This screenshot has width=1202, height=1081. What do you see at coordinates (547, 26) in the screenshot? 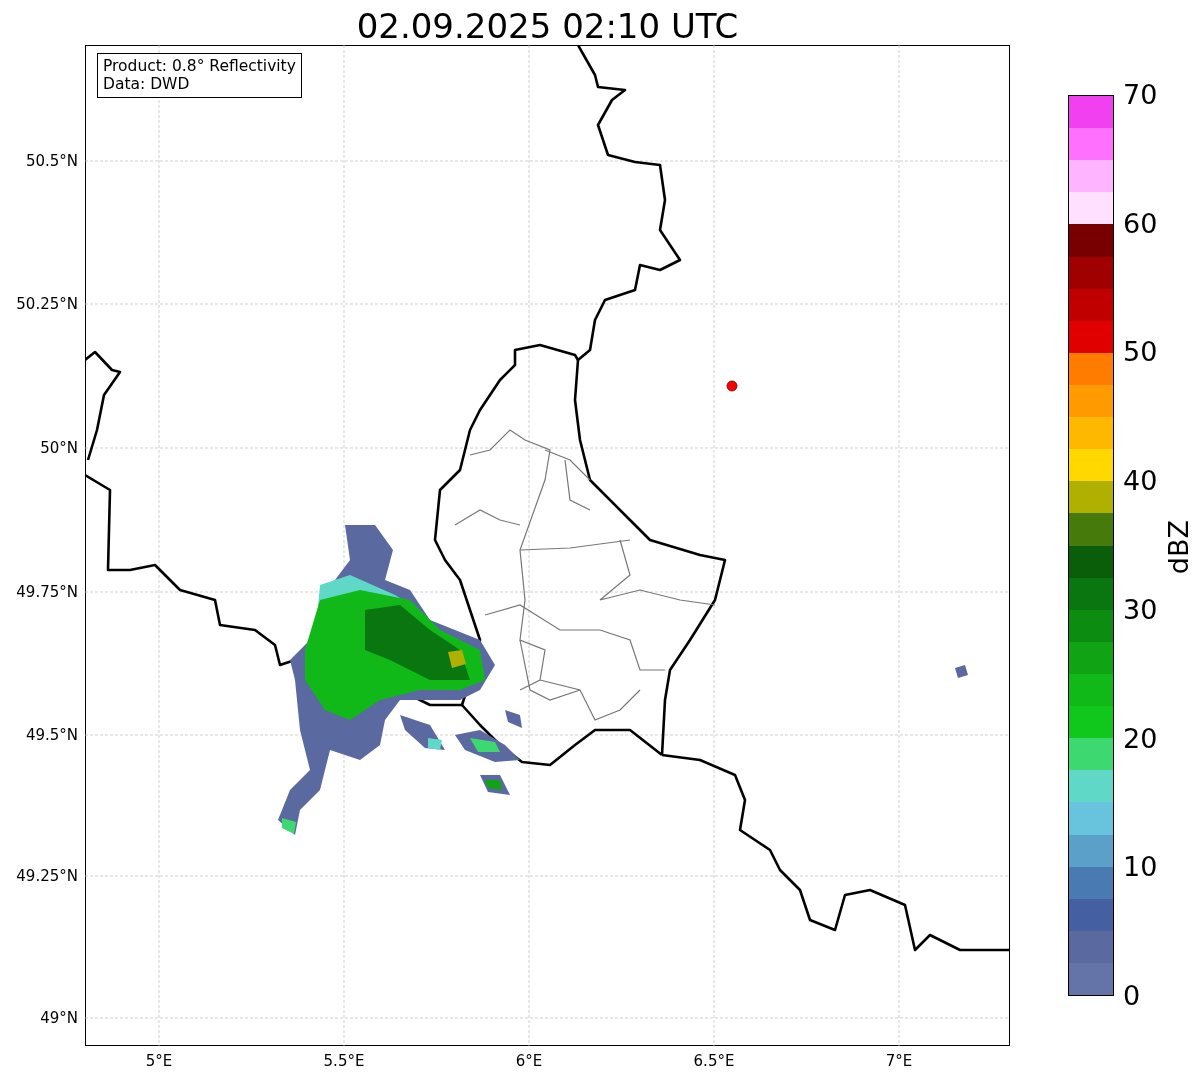
I see `chart-title: 02.09.2025 02:10 UTC` at bounding box center [547, 26].